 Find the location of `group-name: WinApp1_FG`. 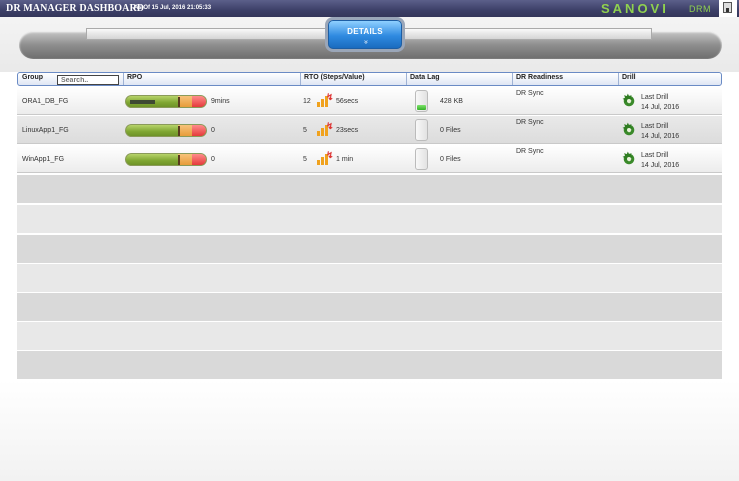

group-name: WinApp1_FG is located at coordinates (43, 159).